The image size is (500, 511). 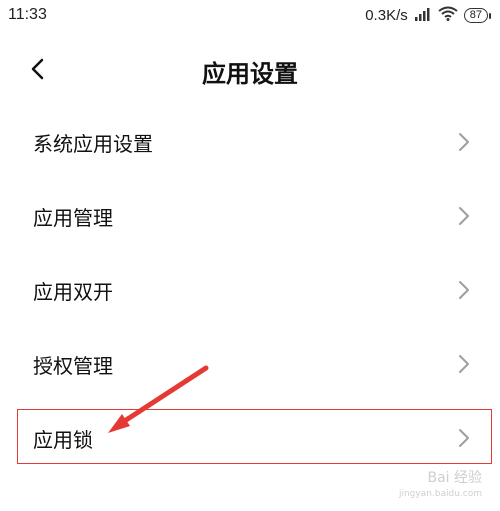 I want to click on status-indicators: 0.3K/s 87, so click(x=428, y=15).